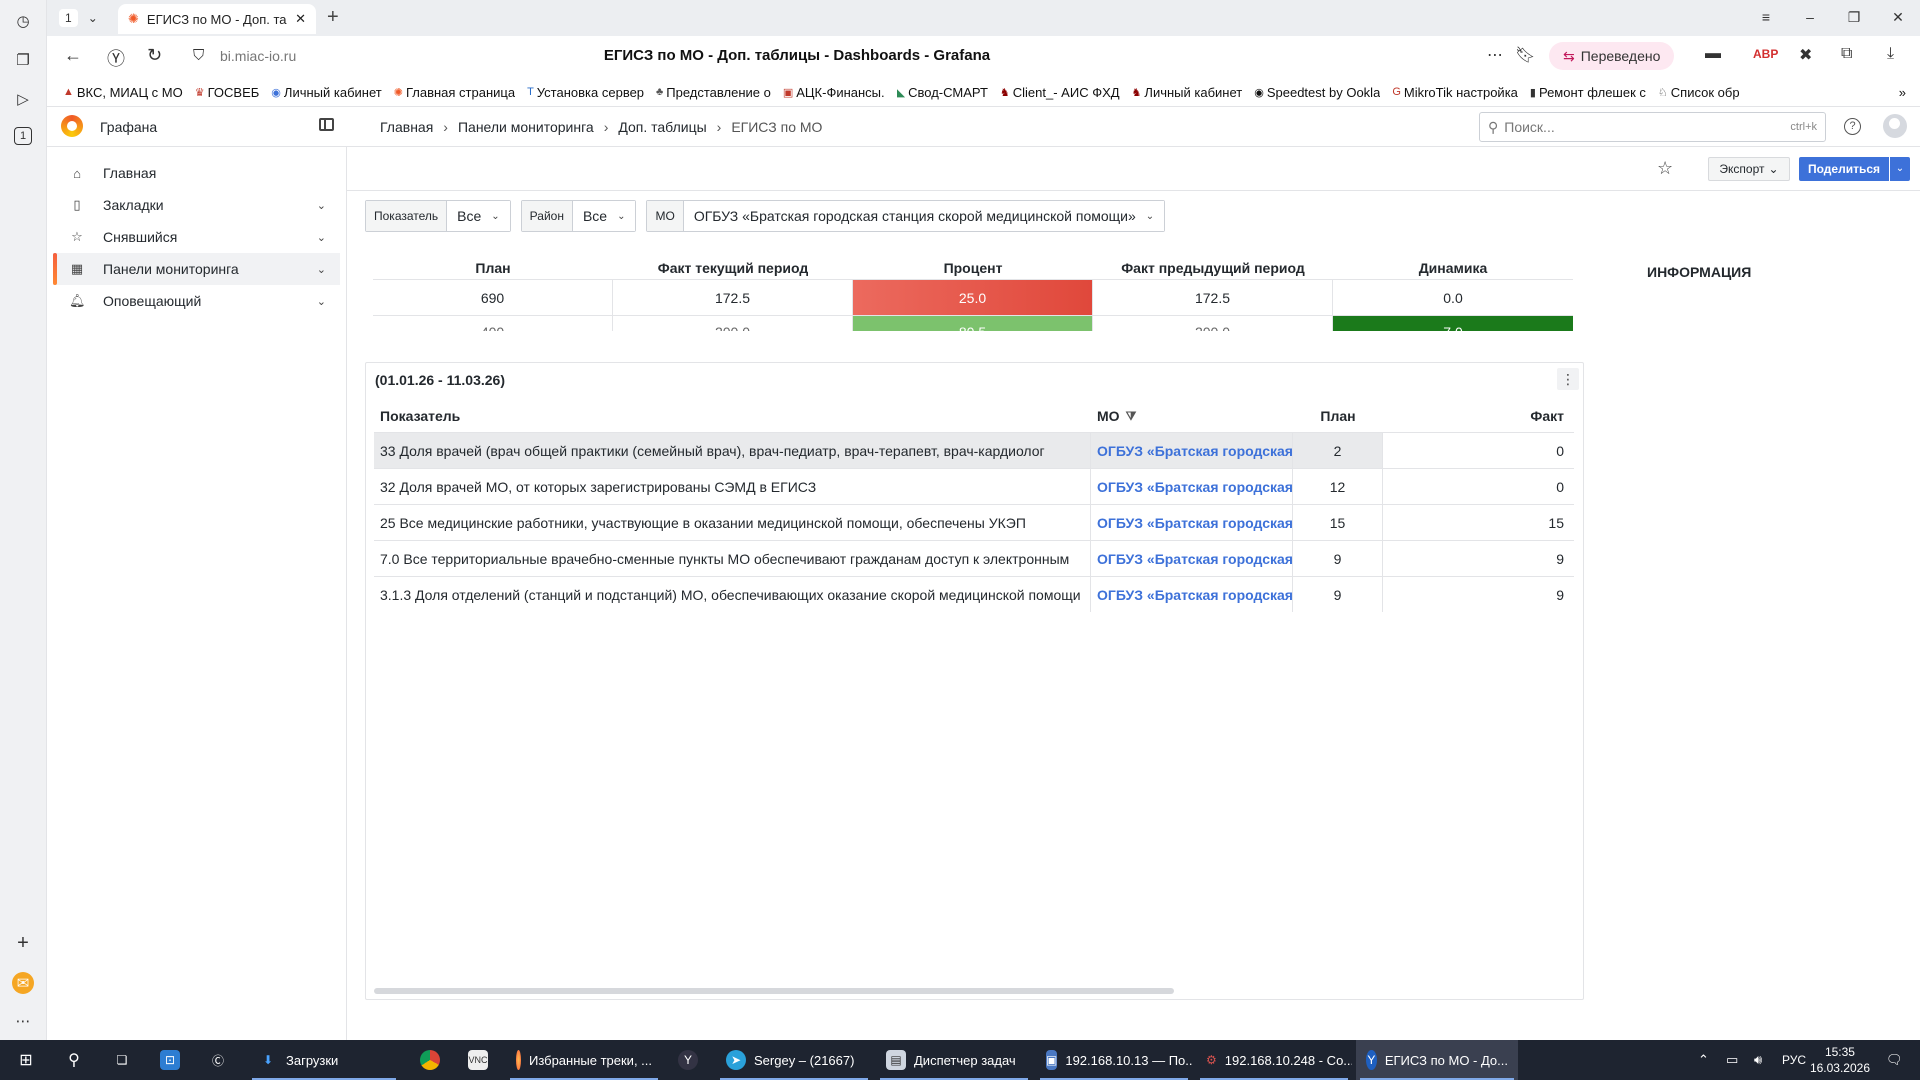 The width and height of the screenshot is (1920, 1080). I want to click on download-icon: ⤓, so click(1890, 54).